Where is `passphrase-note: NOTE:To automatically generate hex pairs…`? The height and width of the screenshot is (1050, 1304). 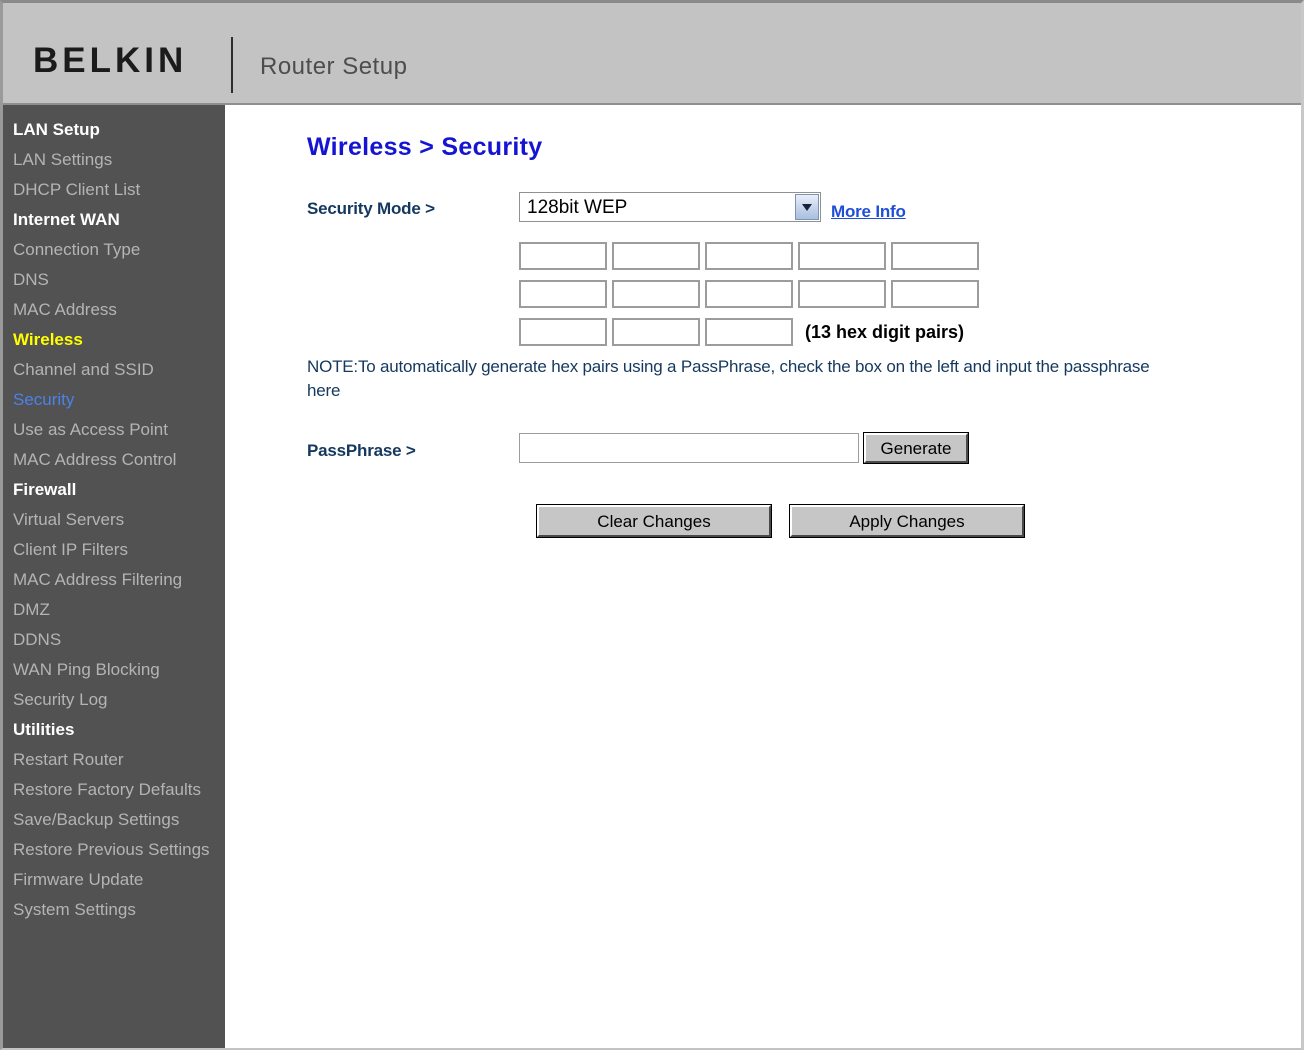 passphrase-note: NOTE:To automatically generate hex pairs… is located at coordinates (728, 378).